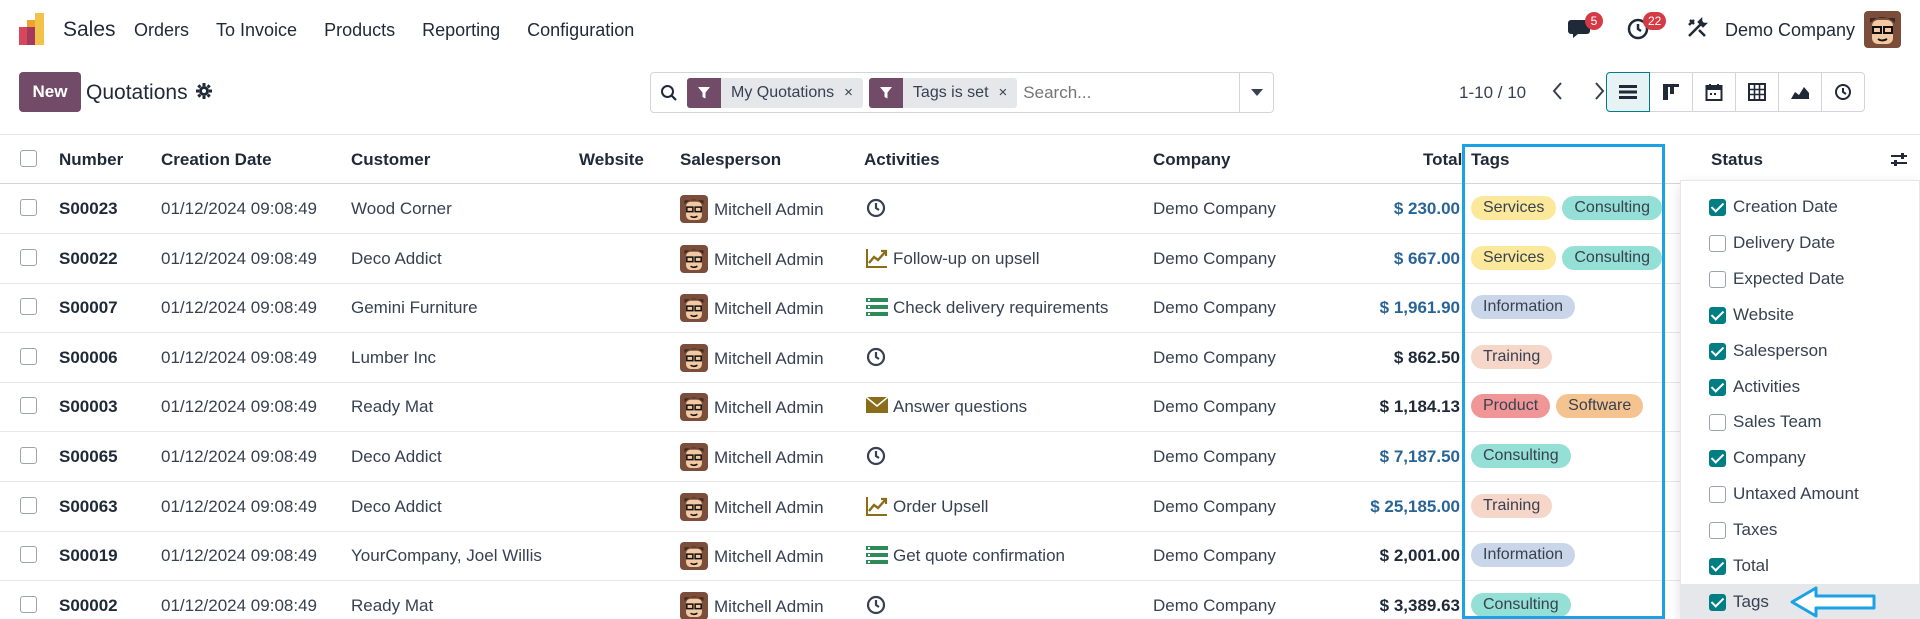 The width and height of the screenshot is (1920, 619). What do you see at coordinates (979, 556) in the screenshot?
I see `activity-summary: Get quote confirmation` at bounding box center [979, 556].